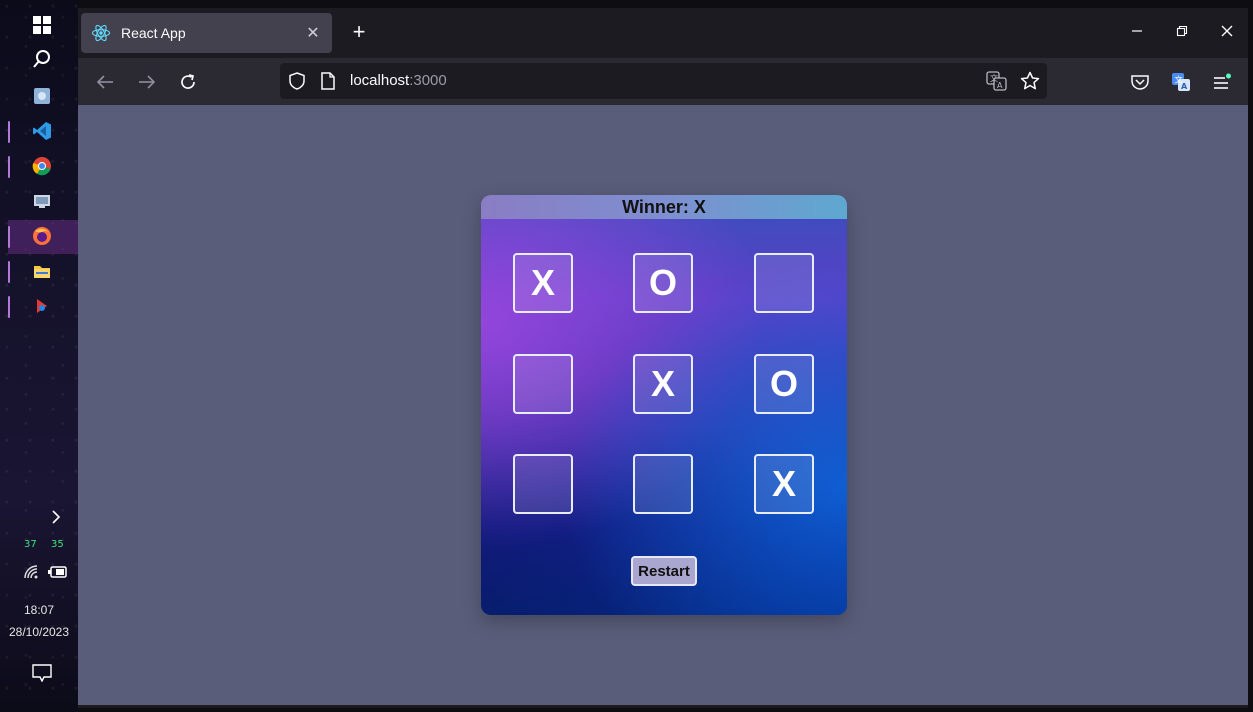 The image size is (1253, 712). What do you see at coordinates (153, 33) in the screenshot?
I see `tab-title: React App` at bounding box center [153, 33].